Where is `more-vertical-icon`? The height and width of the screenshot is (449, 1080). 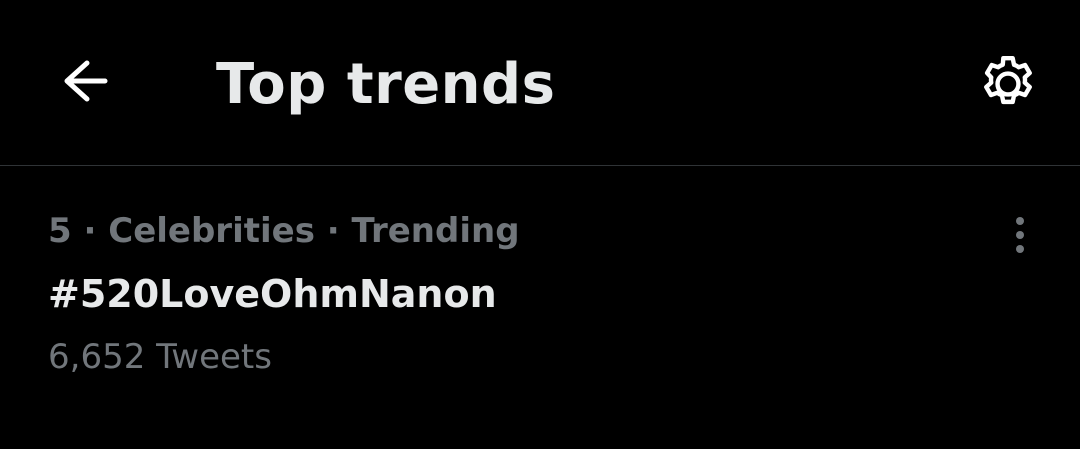 more-vertical-icon is located at coordinates (1020, 237).